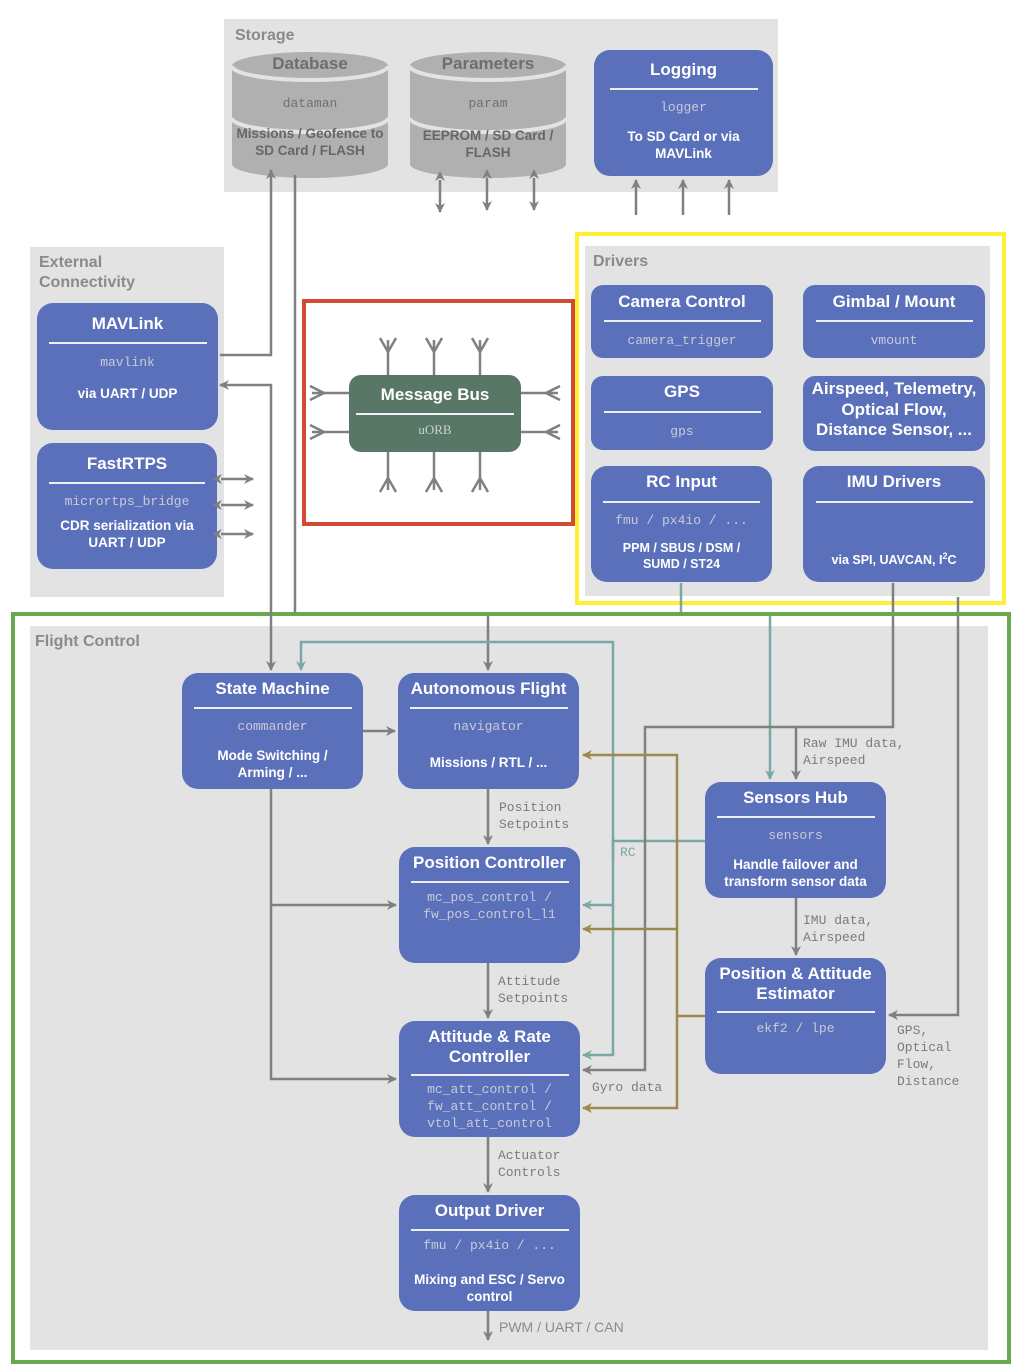 The image size is (1020, 1370). I want to click on mavlink-to-database-line, so click(248, 263).